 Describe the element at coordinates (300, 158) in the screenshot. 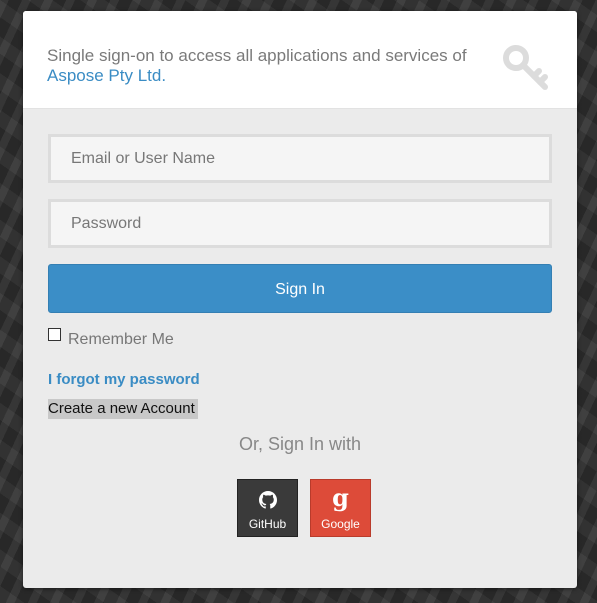

I see `email-field` at that location.